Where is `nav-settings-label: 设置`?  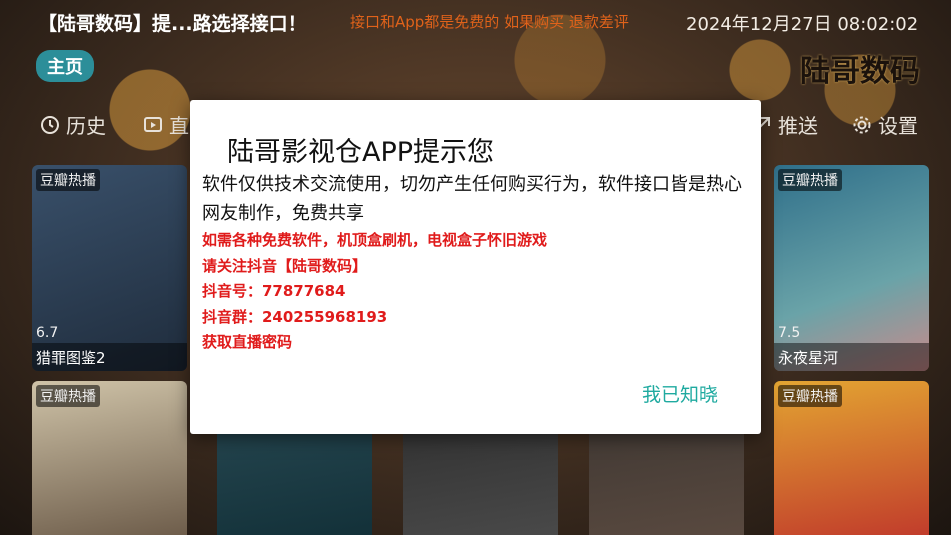
nav-settings-label: 设置 is located at coordinates (898, 126).